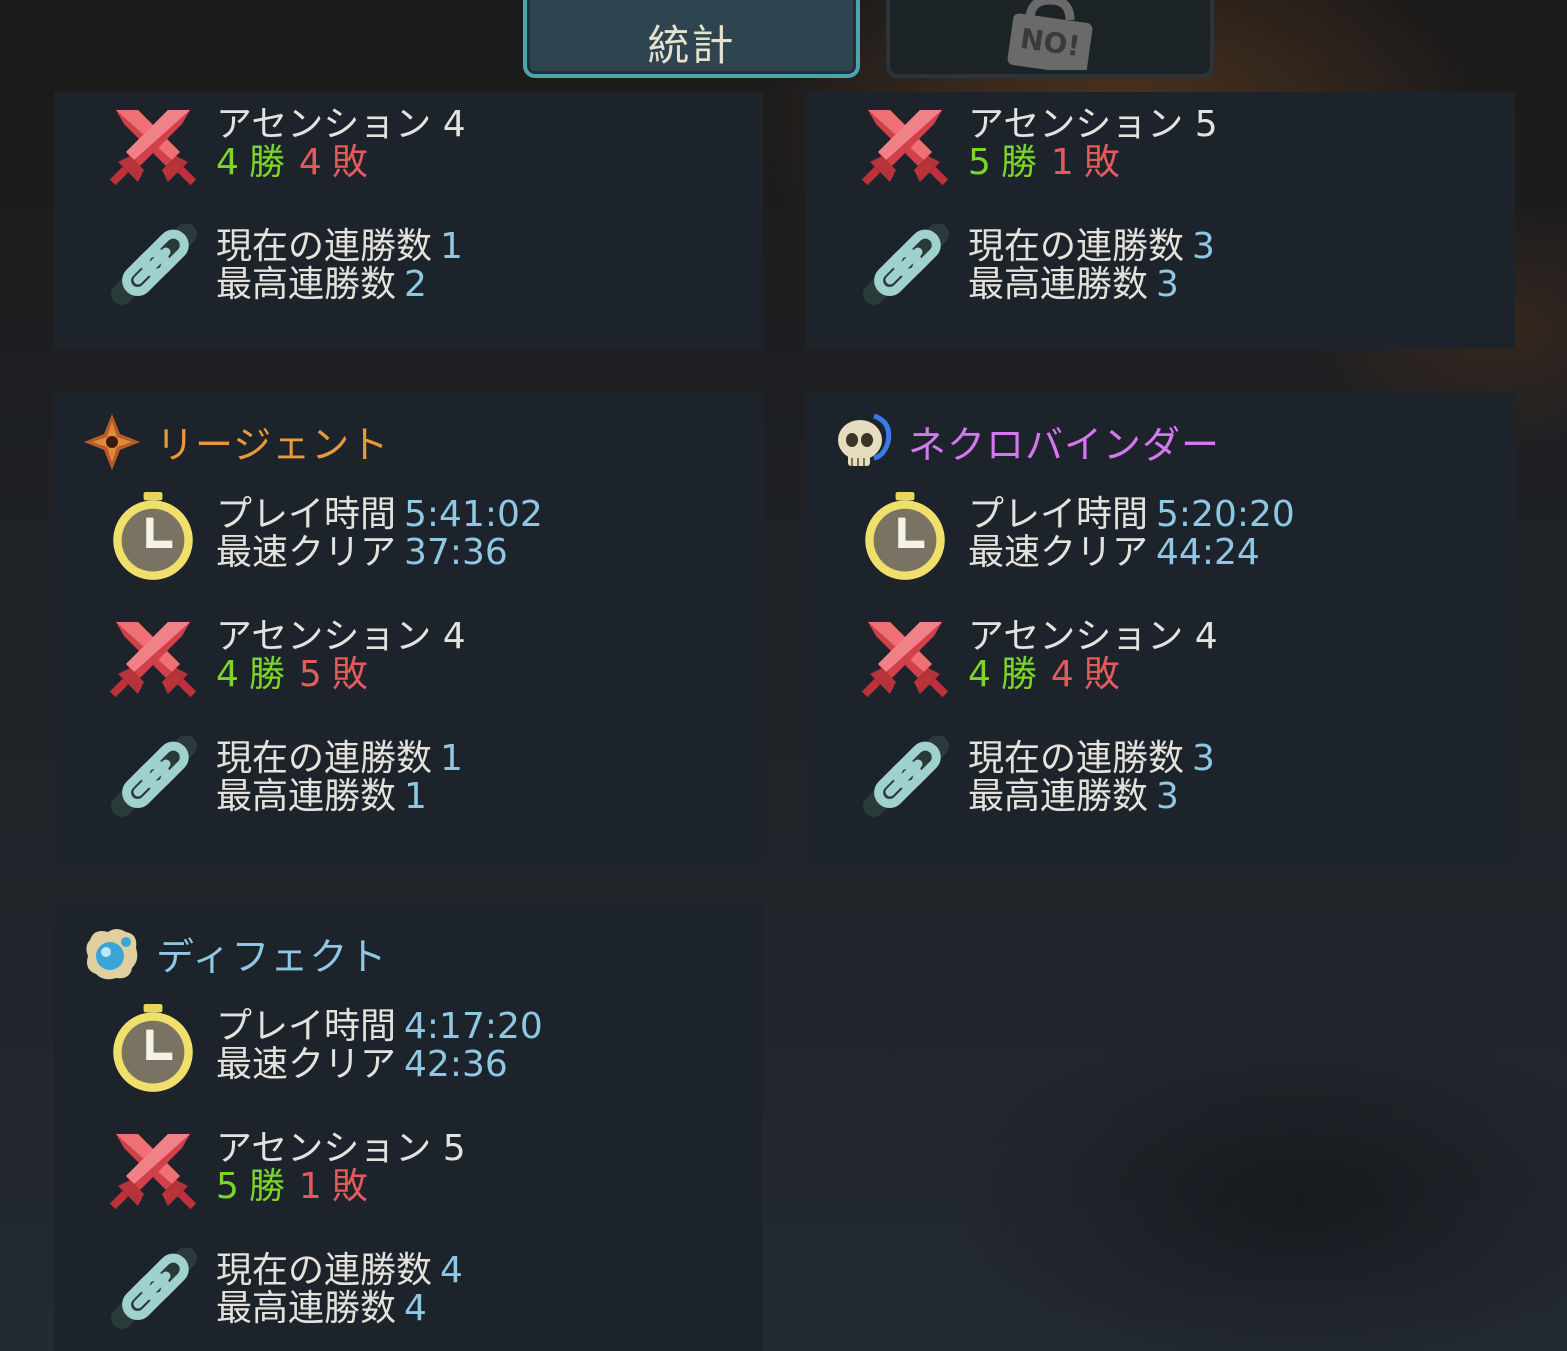  What do you see at coordinates (273, 445) in the screenshot?
I see `character-name: リージェント` at bounding box center [273, 445].